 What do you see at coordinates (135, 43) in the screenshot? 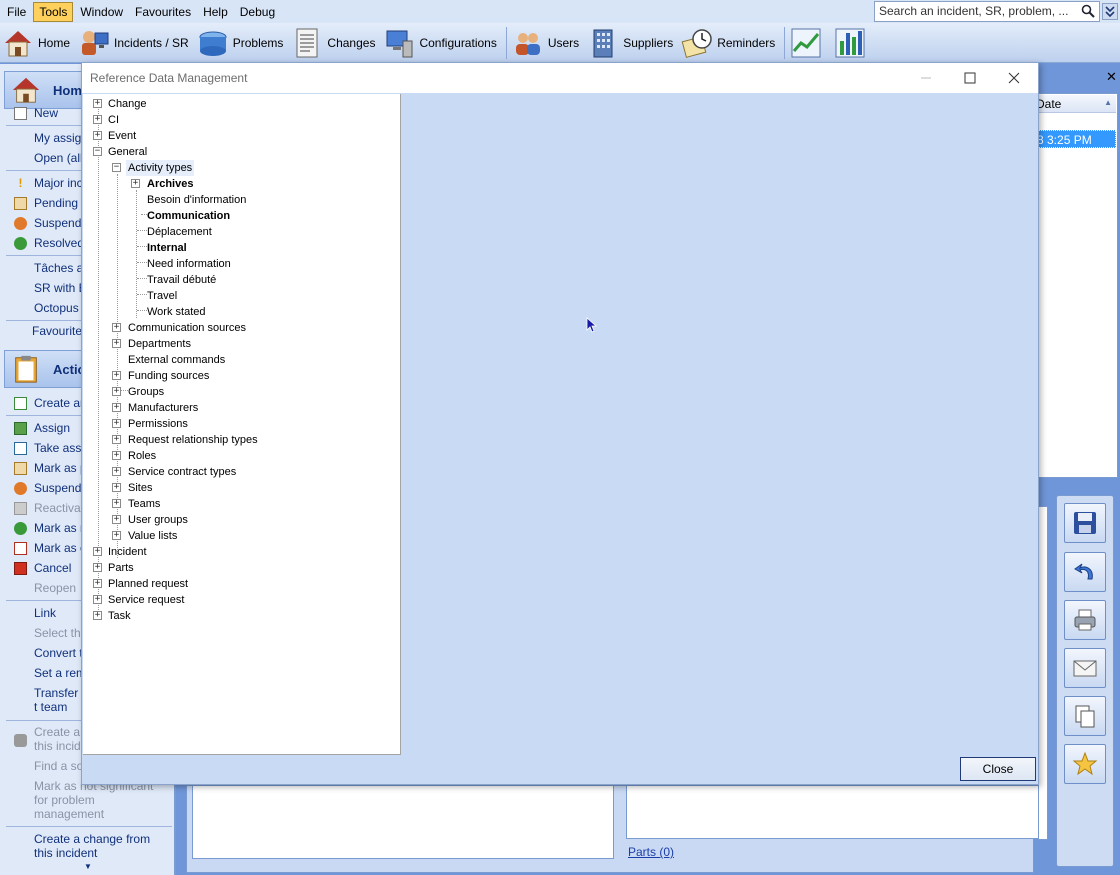
I see `incidents-sr-button: Incidents / SR` at bounding box center [135, 43].